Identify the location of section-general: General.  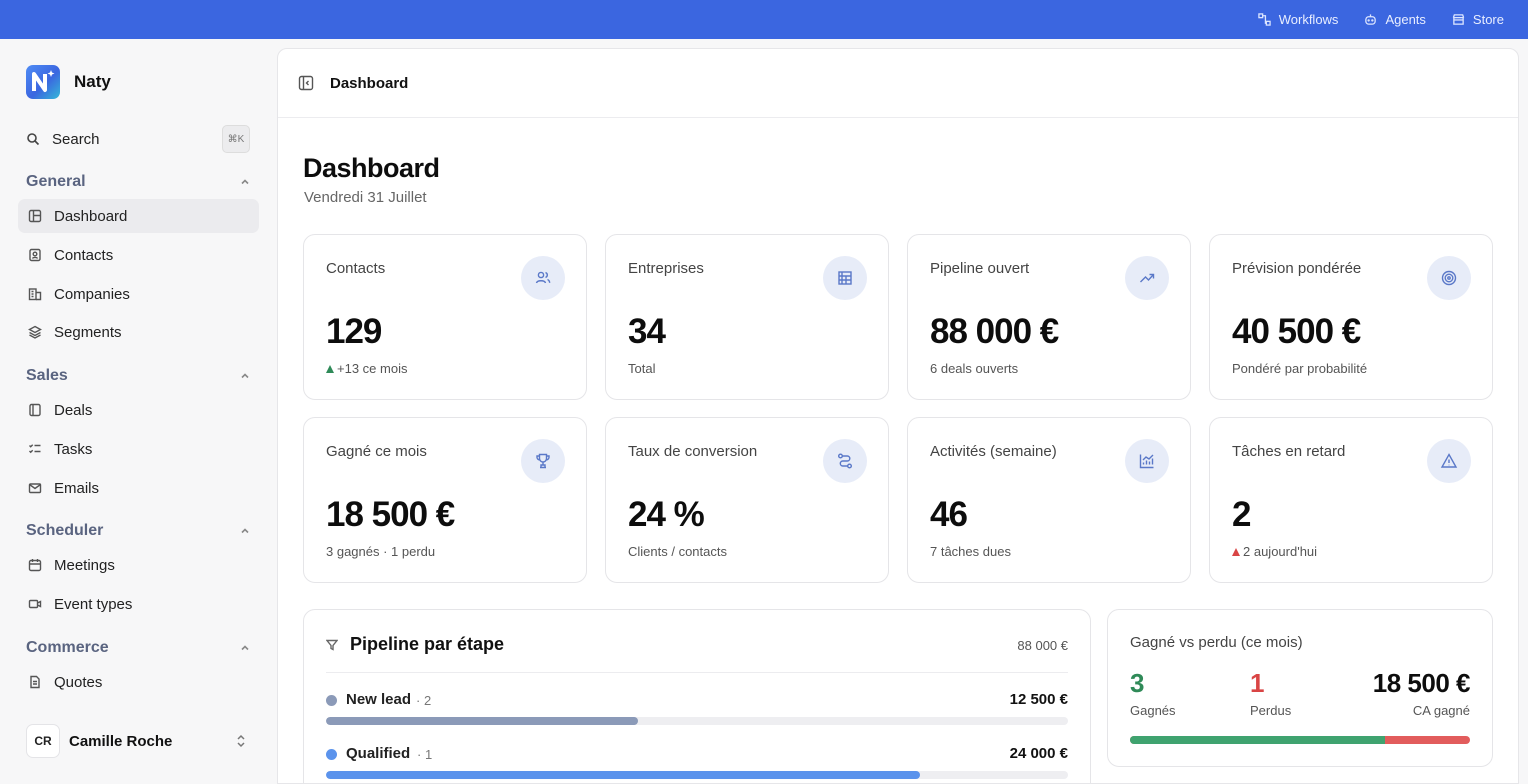
(138, 182).